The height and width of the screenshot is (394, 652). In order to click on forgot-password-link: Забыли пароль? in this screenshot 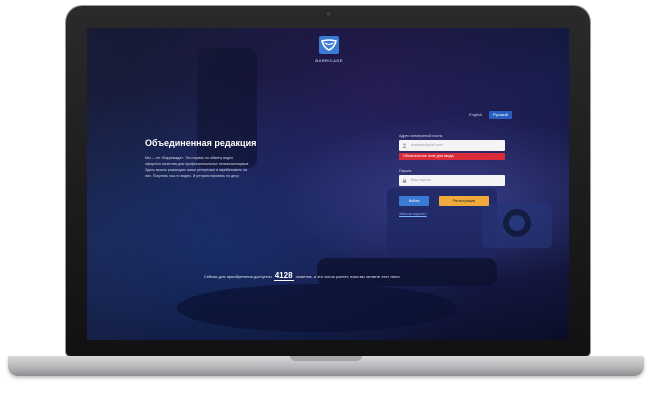, I will do `click(413, 214)`.